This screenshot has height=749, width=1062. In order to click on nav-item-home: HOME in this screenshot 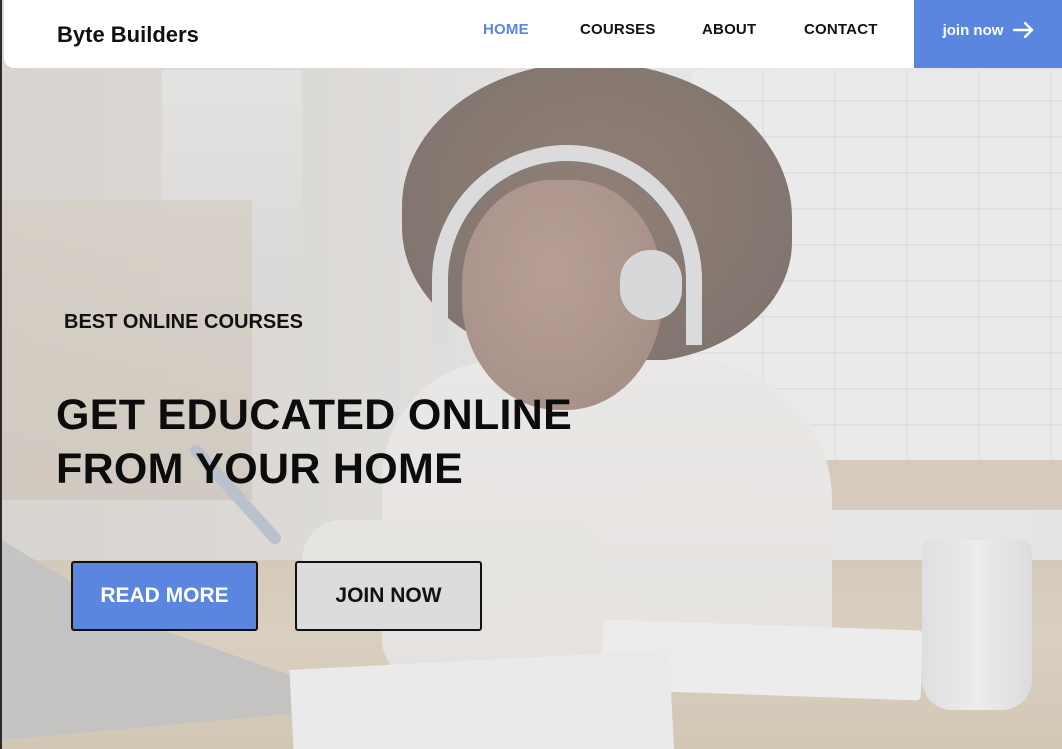, I will do `click(506, 29)`.